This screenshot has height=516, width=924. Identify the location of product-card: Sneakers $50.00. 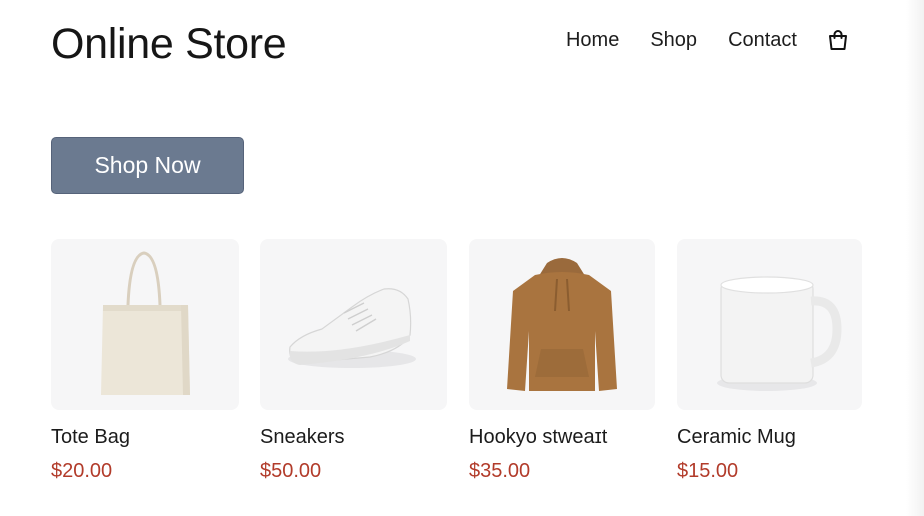
(353, 360).